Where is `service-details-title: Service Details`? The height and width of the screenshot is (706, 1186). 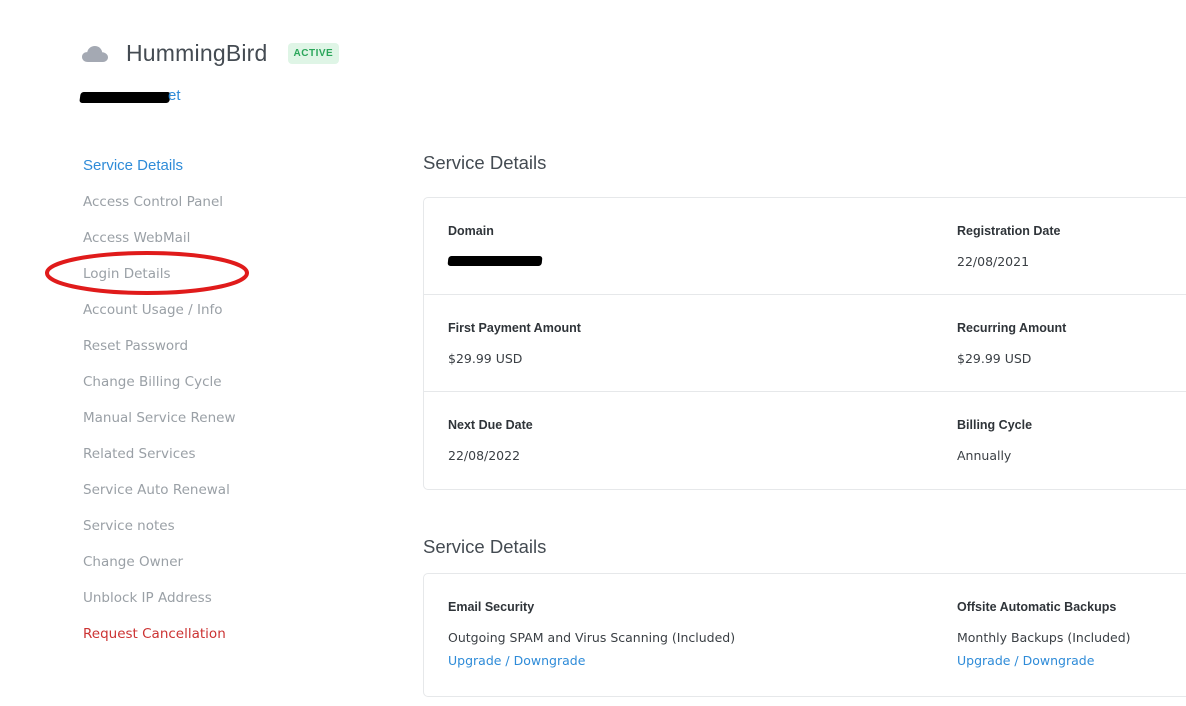 service-details-title: Service Details is located at coordinates (485, 162).